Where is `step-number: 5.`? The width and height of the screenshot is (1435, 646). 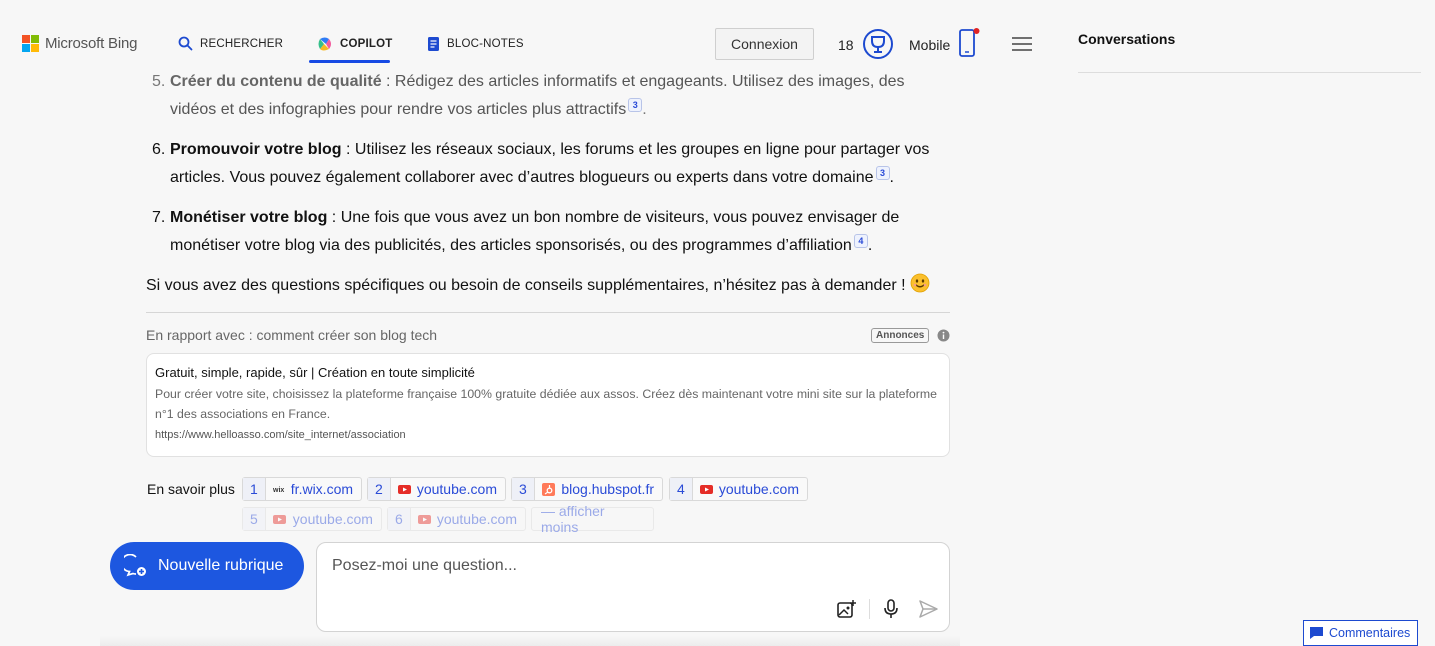
step-number: 5. is located at coordinates (159, 81).